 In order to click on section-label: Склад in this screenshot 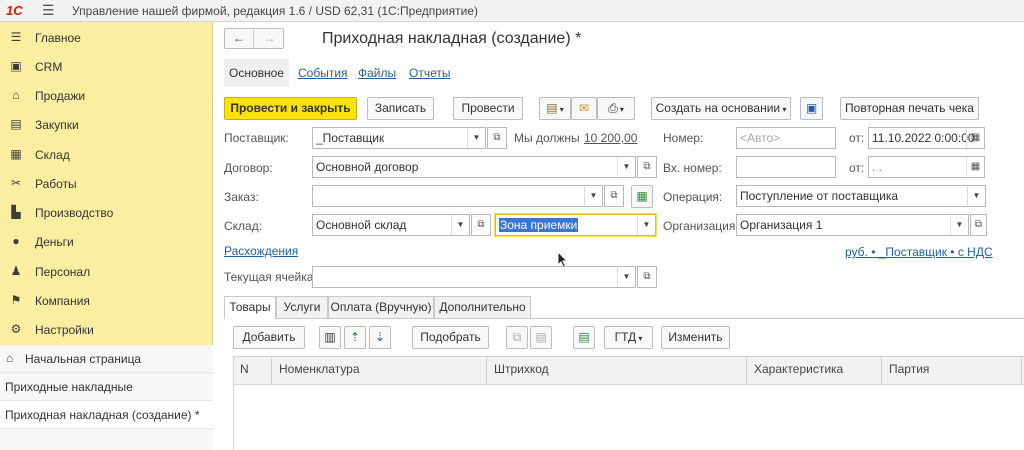, I will do `click(52, 155)`.